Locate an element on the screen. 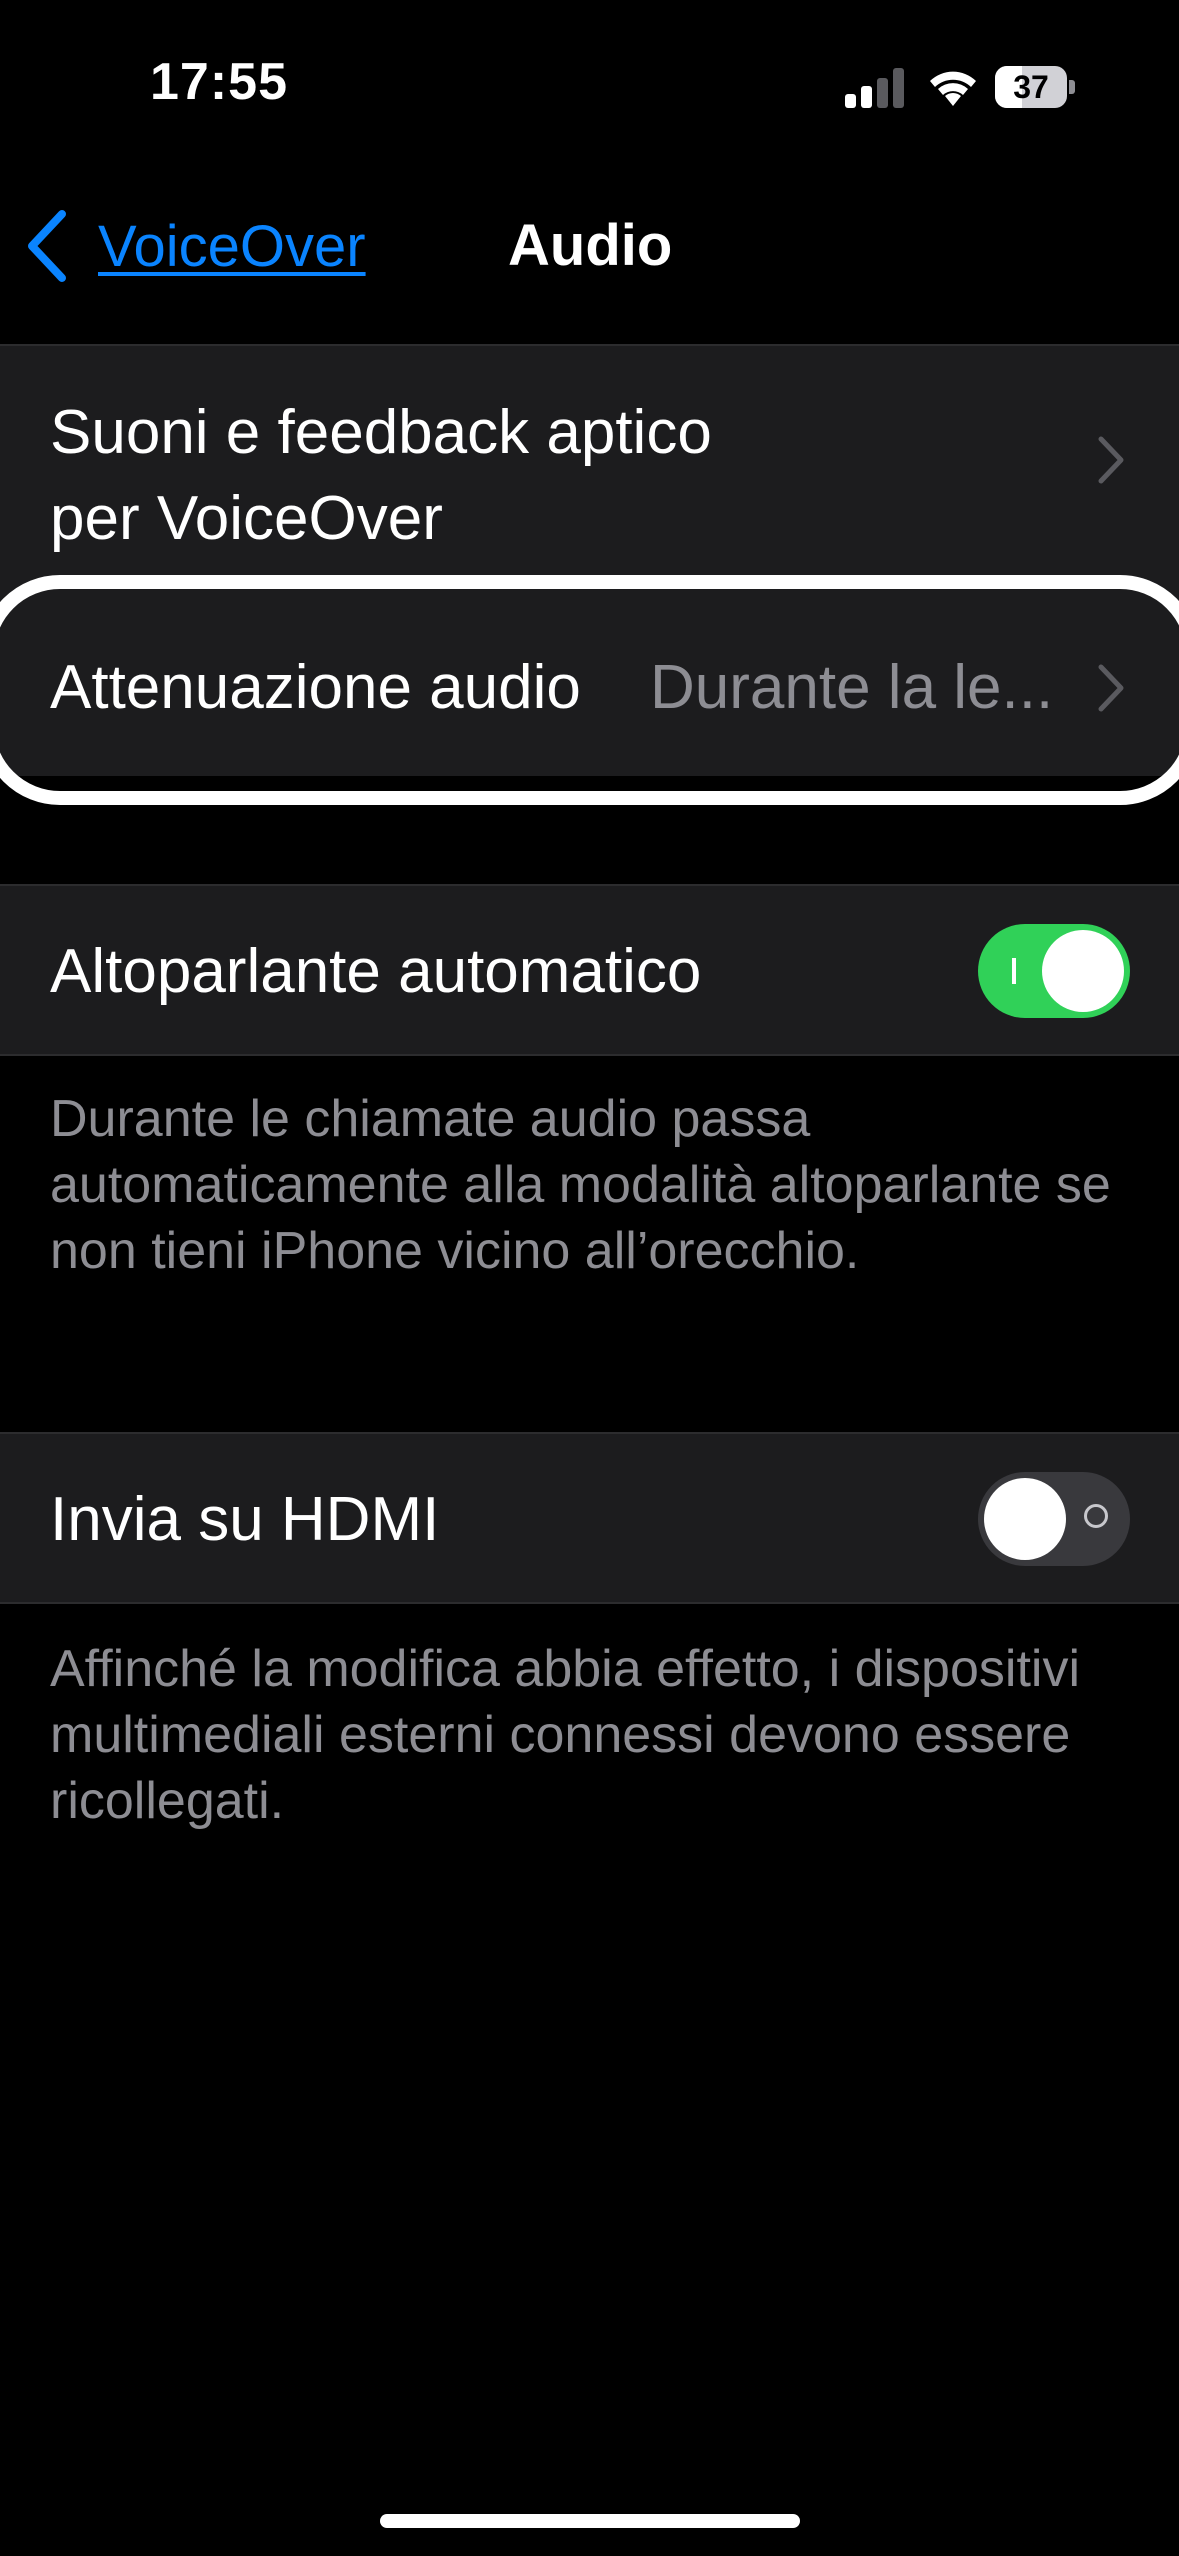 The image size is (1179, 2556). page-title: Audio is located at coordinates (590, 245).